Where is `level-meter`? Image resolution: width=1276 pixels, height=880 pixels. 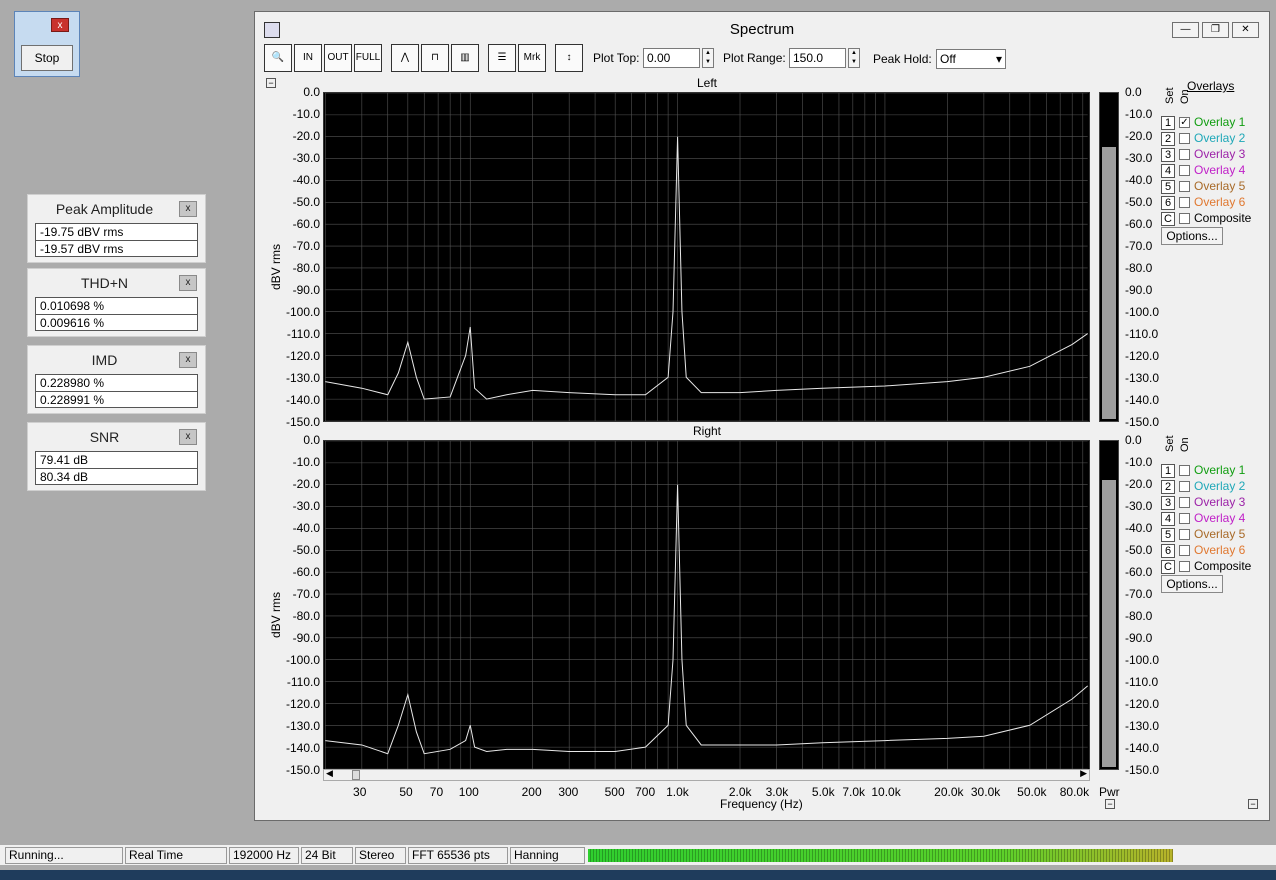 level-meter is located at coordinates (880, 855).